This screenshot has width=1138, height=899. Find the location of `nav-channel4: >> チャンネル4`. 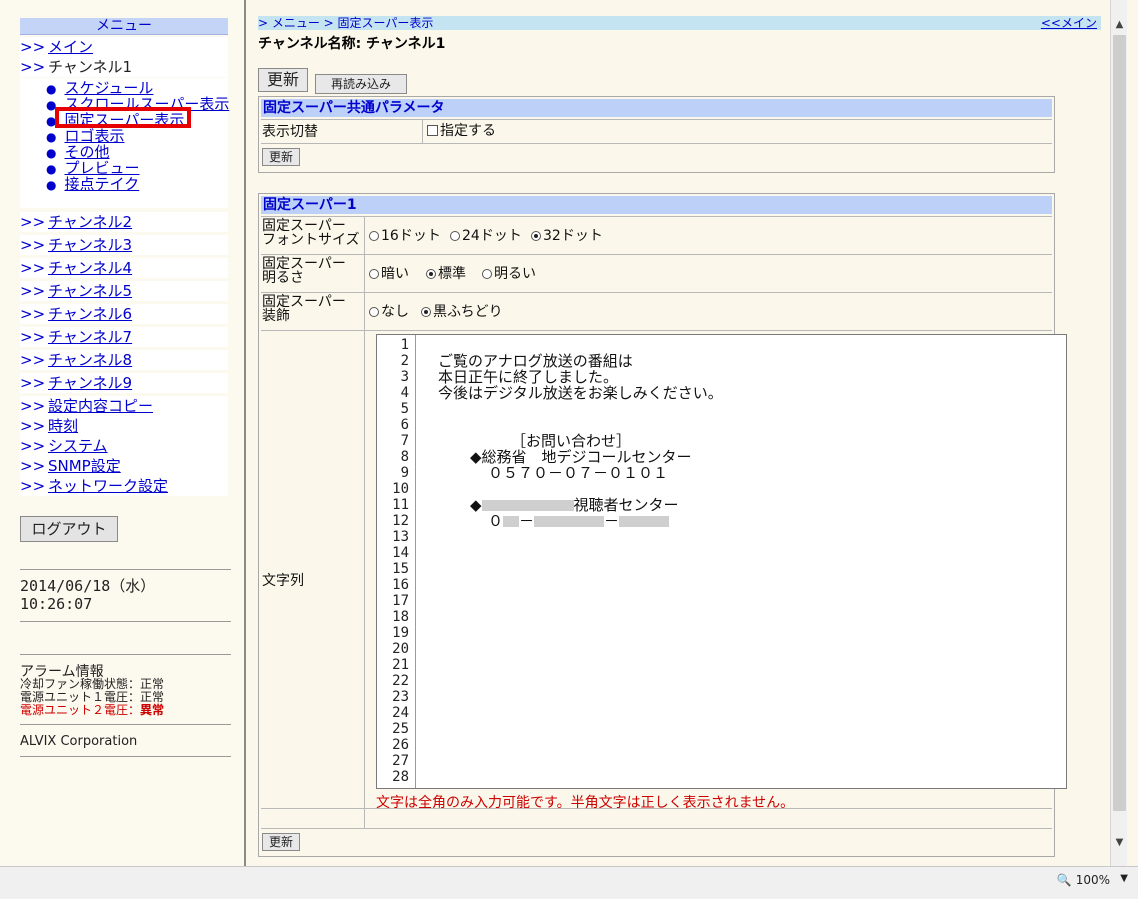

nav-channel4: >> チャンネル4 is located at coordinates (124, 268).